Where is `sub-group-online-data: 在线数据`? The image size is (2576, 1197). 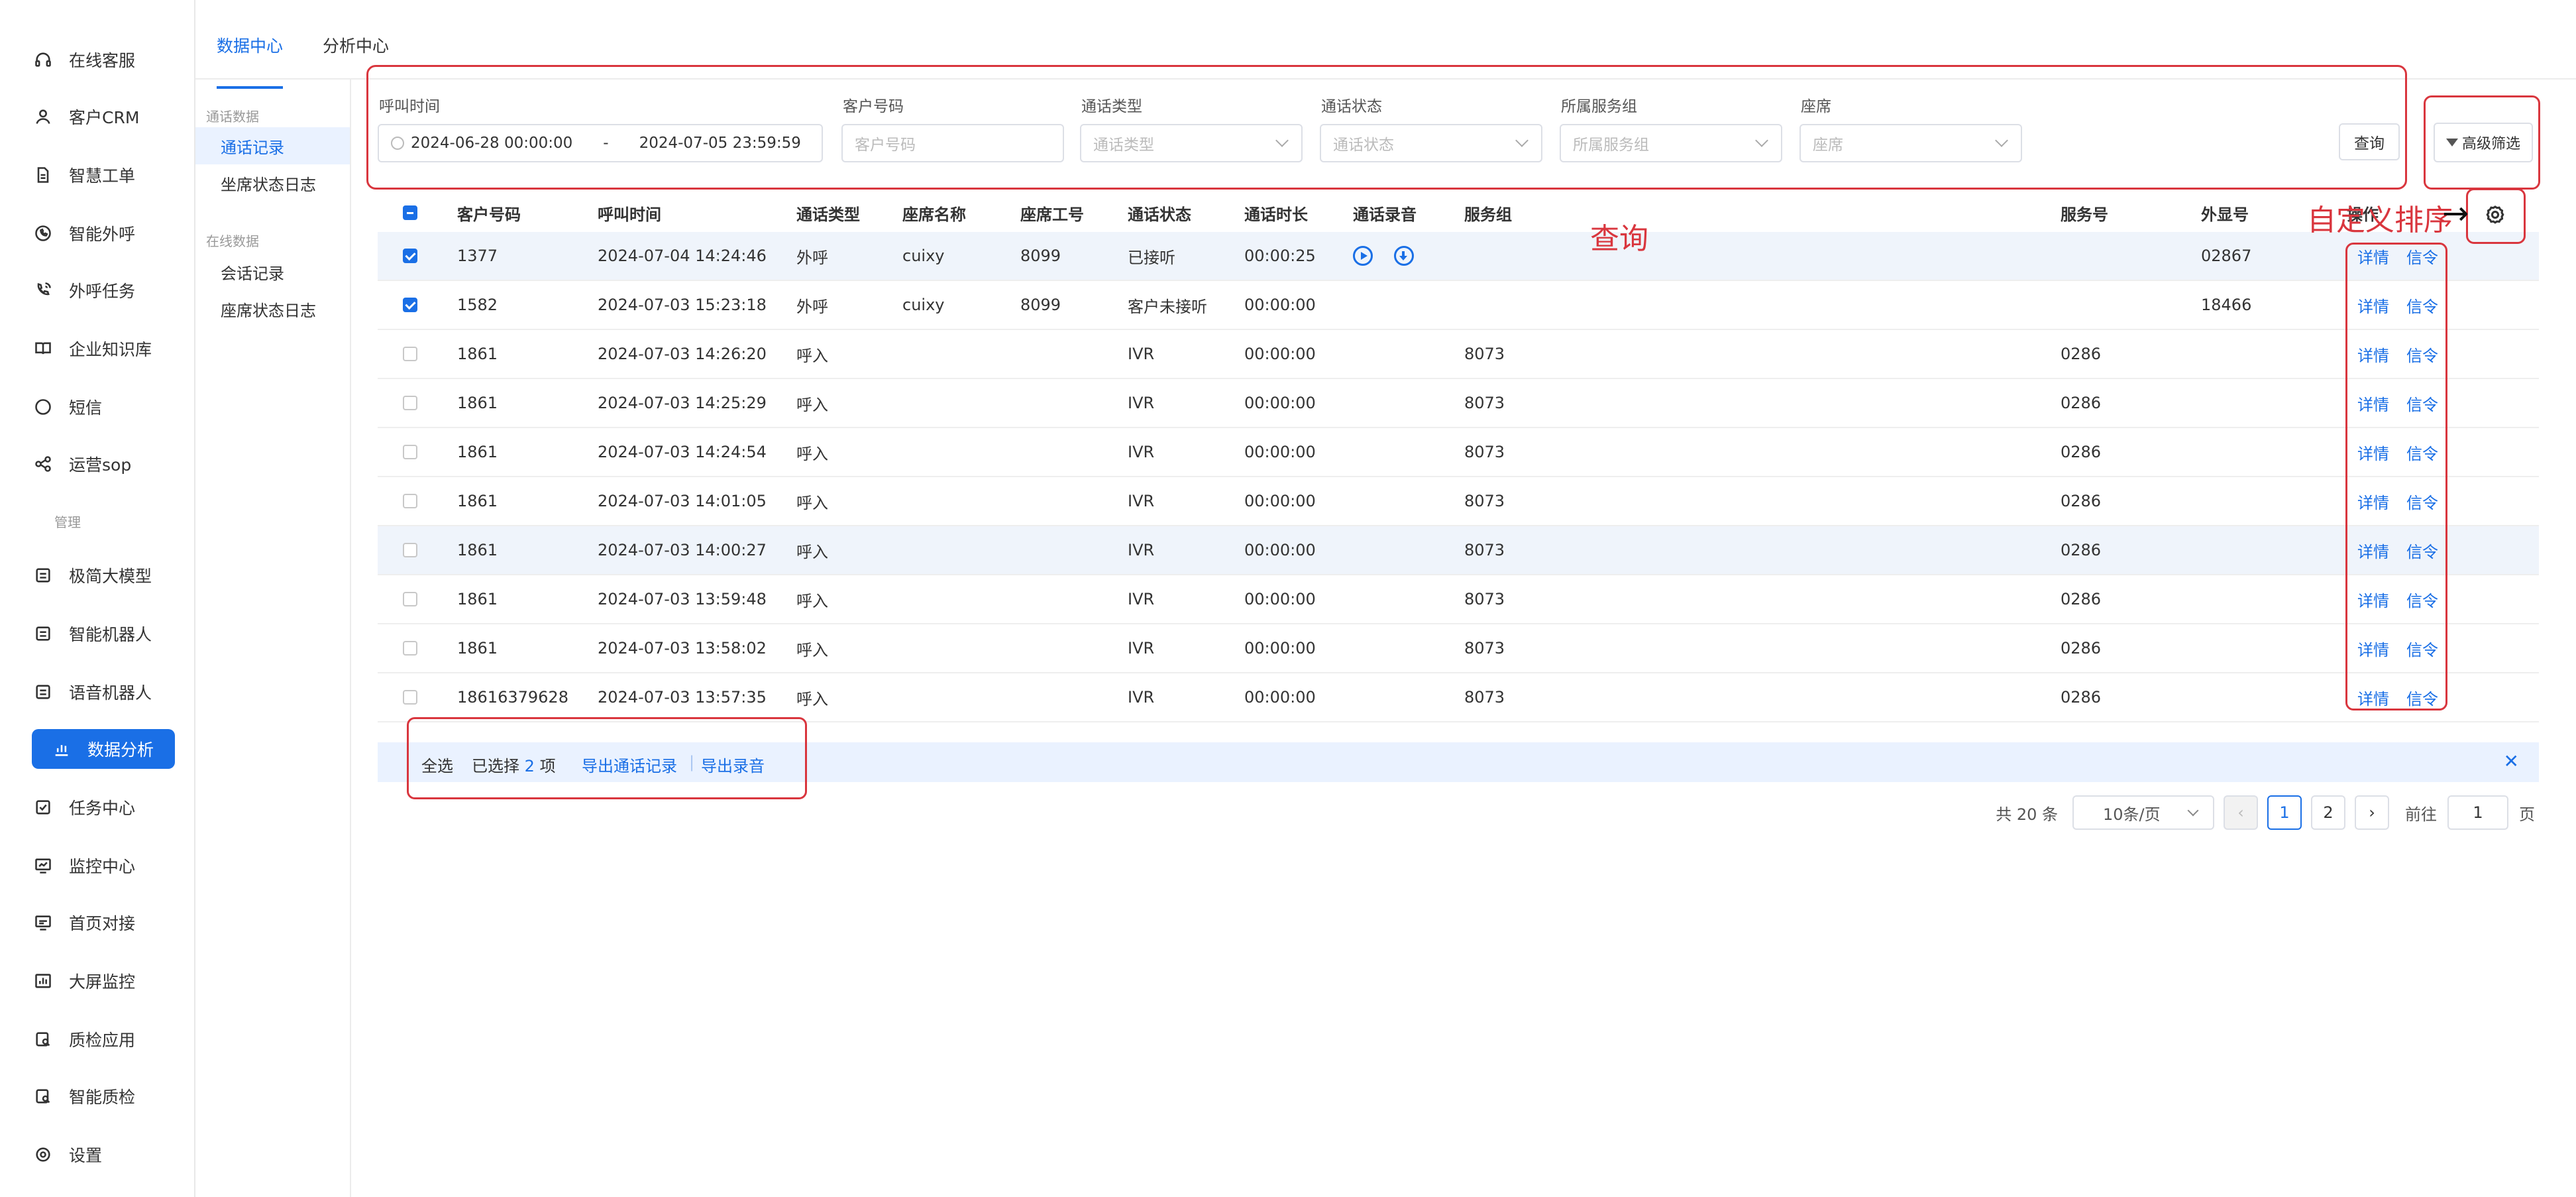 sub-group-online-data: 在线数据 is located at coordinates (233, 241).